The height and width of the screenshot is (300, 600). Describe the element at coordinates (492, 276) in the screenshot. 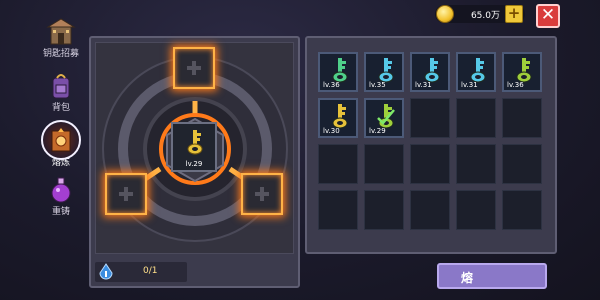

I see `fuse-button: 熔` at that location.